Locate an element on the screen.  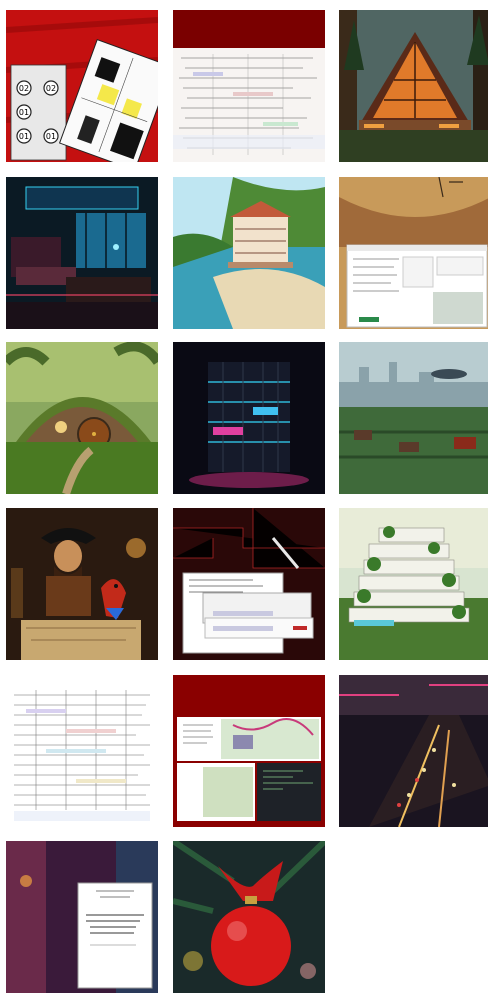
hobbit-house-image is located at coordinates (82, 418).